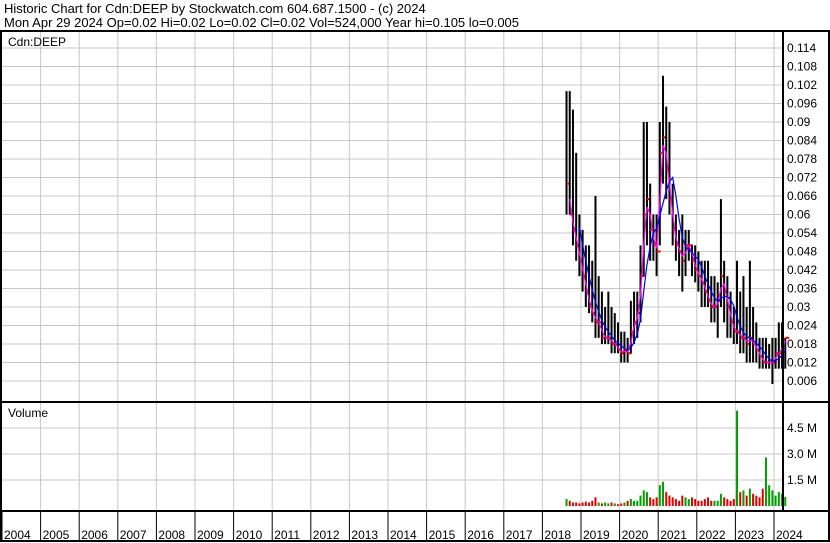 Image resolution: width=830 pixels, height=543 pixels. I want to click on x-tick-label: 2024, so click(789, 535).